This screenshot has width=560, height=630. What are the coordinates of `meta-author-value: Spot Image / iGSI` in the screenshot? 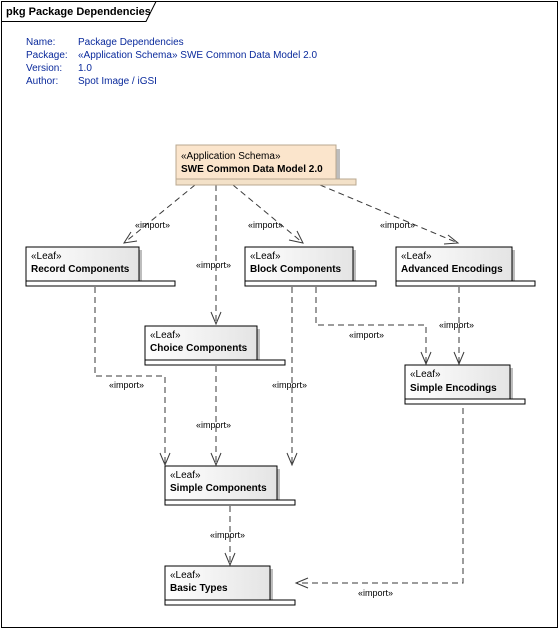 It's located at (117, 81).